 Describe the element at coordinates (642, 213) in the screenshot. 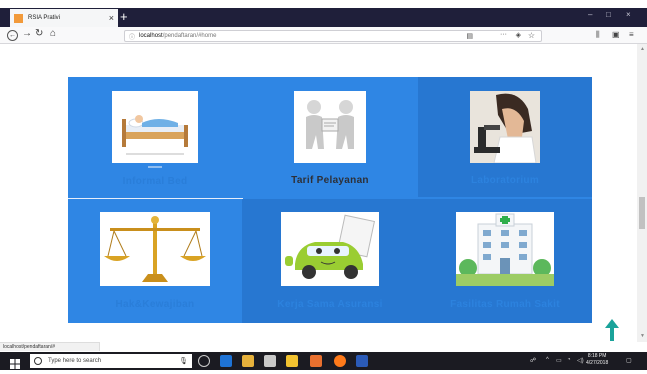

I see `scrollbar-thumb` at that location.